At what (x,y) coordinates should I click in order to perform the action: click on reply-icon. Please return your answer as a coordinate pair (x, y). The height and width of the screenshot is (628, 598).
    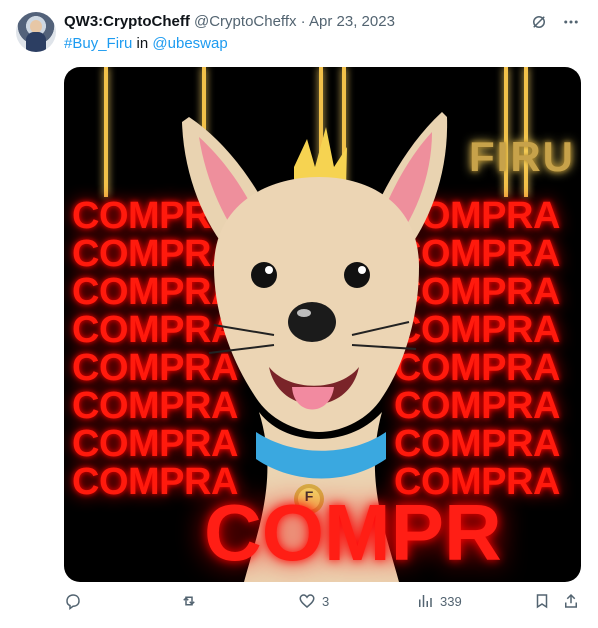
    Looking at the image, I should click on (73, 601).